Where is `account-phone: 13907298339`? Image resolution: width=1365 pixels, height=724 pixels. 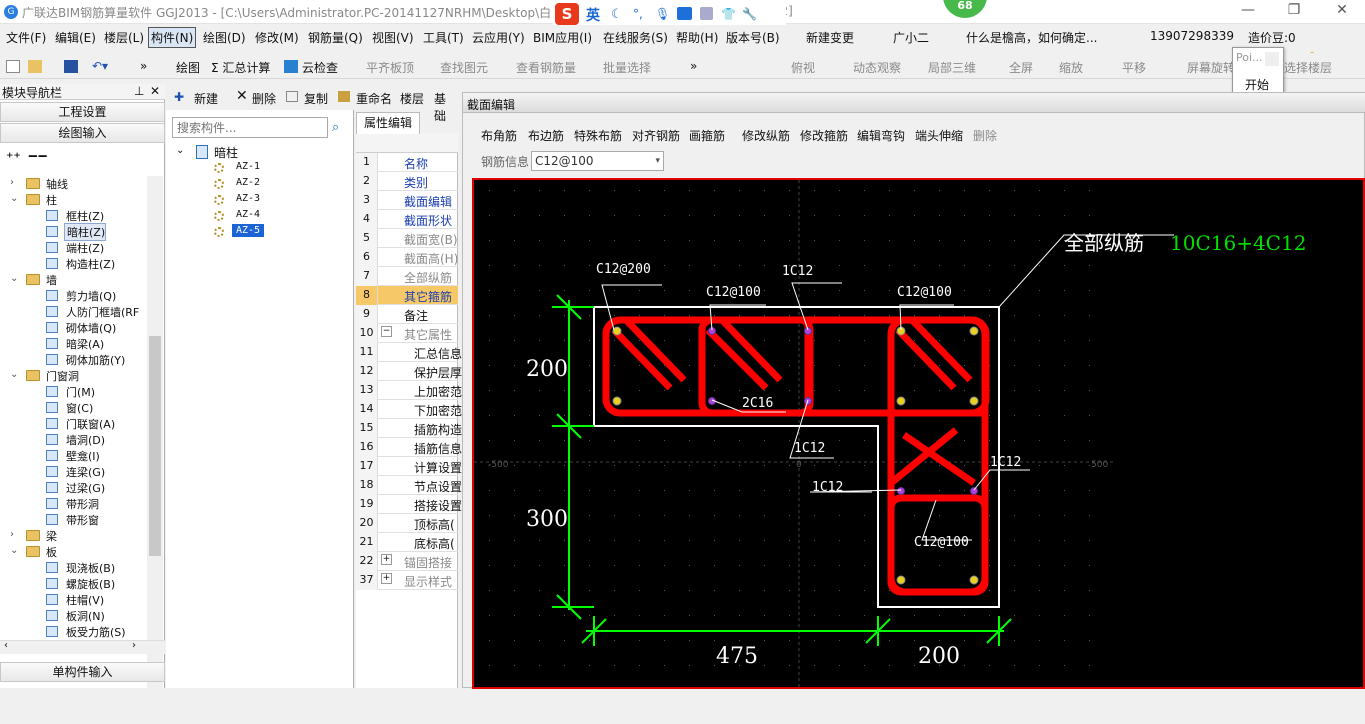
account-phone: 13907298339 is located at coordinates (1192, 36).